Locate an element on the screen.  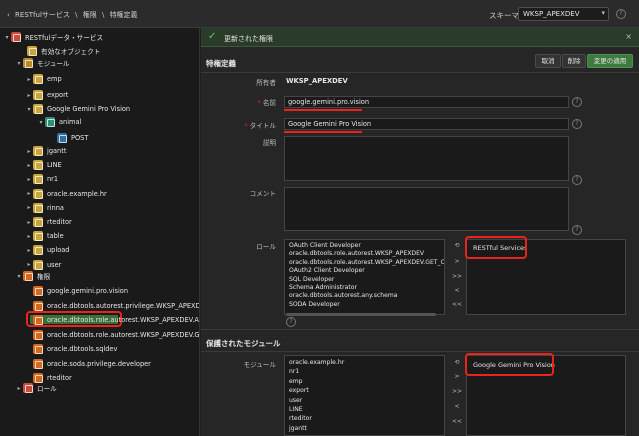
tree-node-roles: ▸ ロール is located at coordinates (36, 388).